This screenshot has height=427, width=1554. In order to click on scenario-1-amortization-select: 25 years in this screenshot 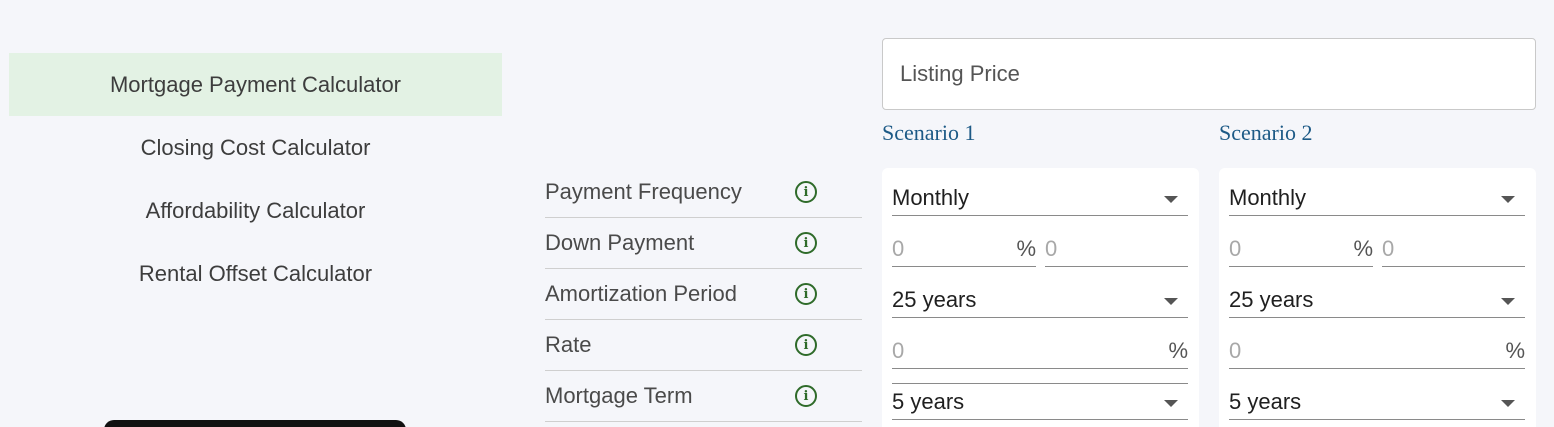, I will do `click(1040, 300)`.